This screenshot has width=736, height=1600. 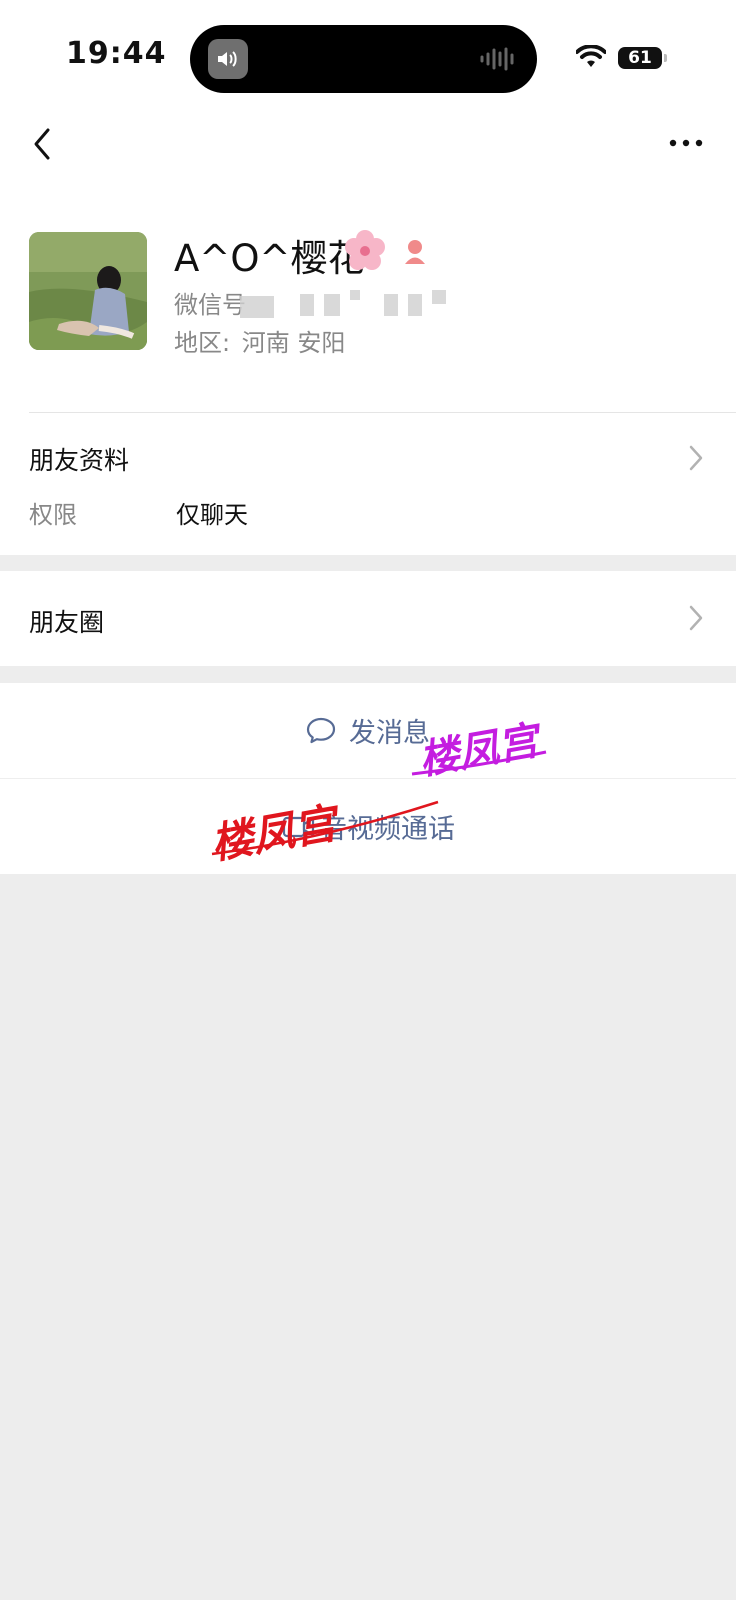 What do you see at coordinates (665, 58) in the screenshot?
I see `battery-tip` at bounding box center [665, 58].